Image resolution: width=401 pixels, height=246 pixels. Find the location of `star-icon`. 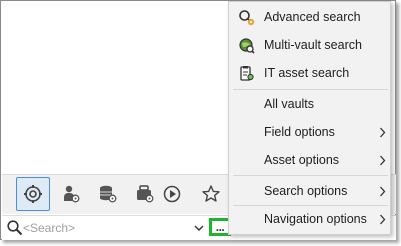

star-icon is located at coordinates (211, 193).